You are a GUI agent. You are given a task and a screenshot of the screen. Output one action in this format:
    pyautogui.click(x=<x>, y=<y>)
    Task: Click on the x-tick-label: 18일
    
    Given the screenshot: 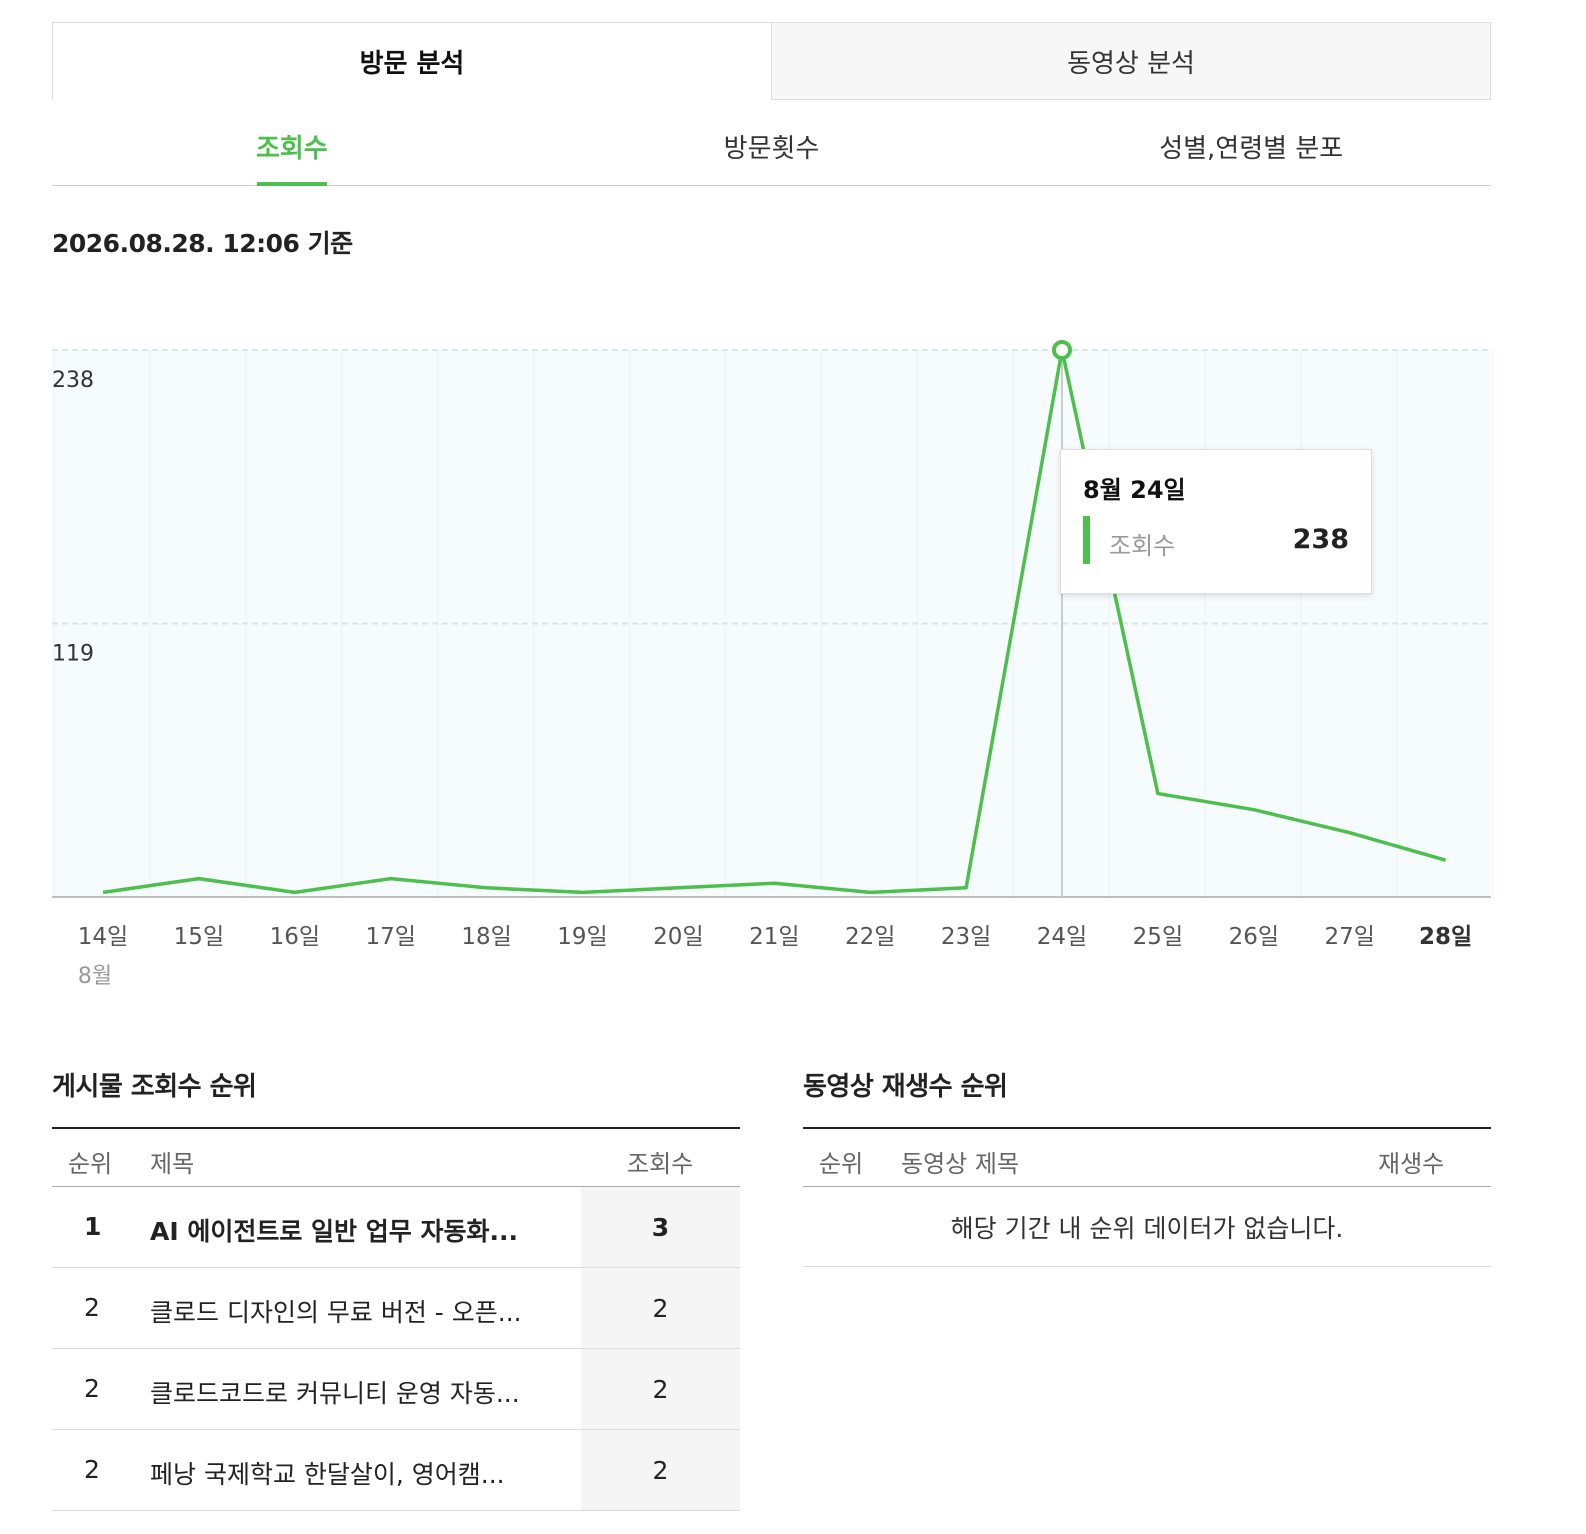 What is the action you would take?
    pyautogui.click(x=486, y=937)
    